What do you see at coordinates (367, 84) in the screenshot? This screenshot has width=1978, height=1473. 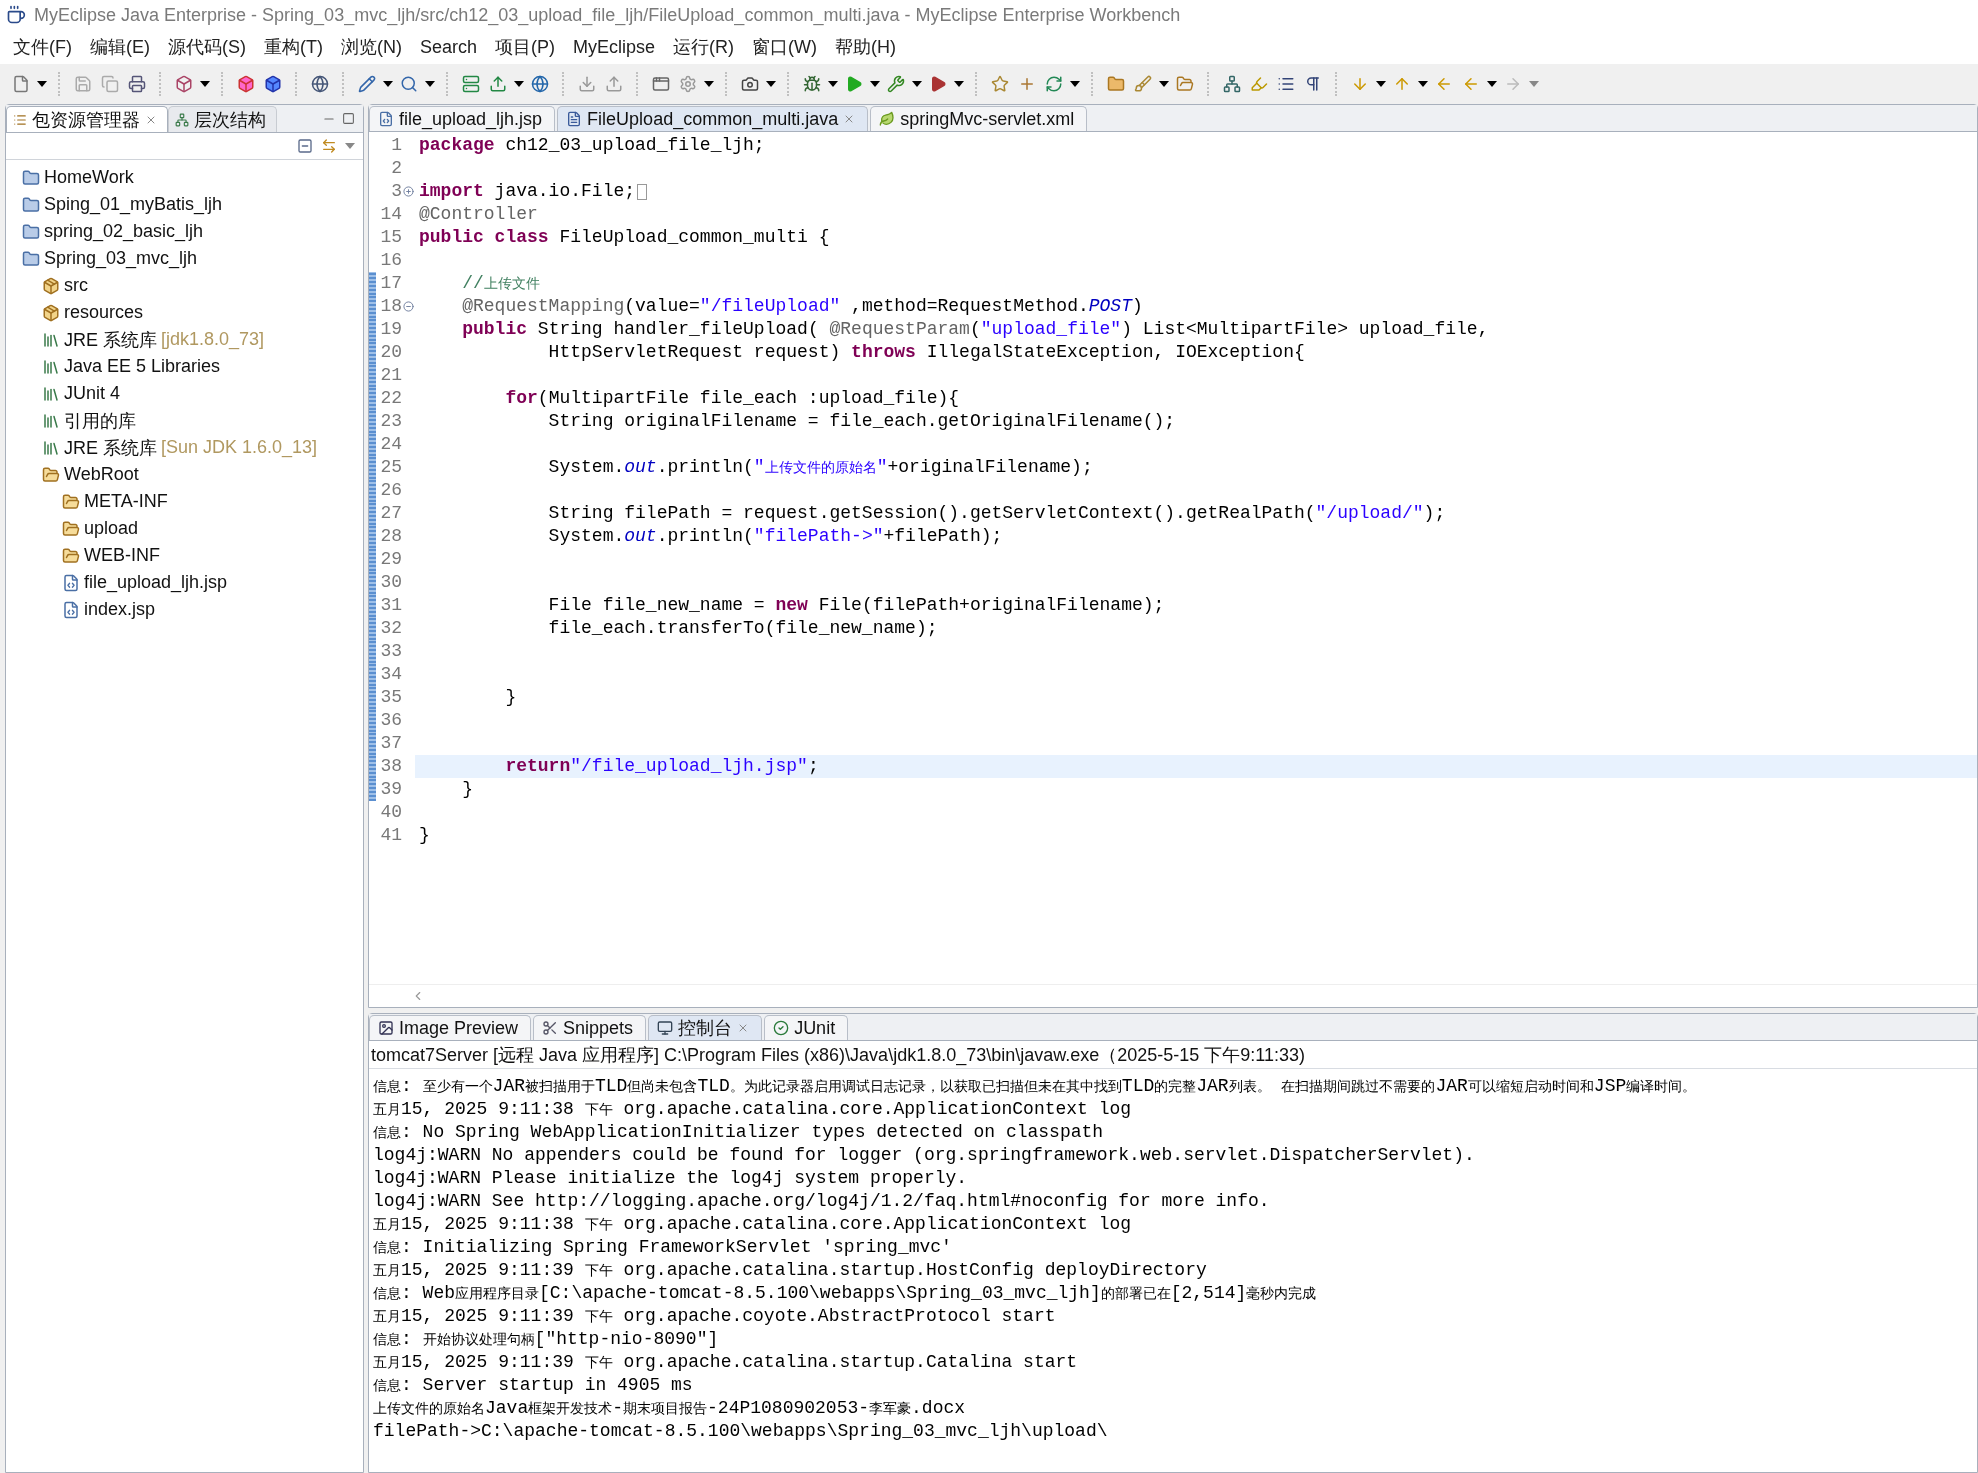 I see `pencil-icon` at bounding box center [367, 84].